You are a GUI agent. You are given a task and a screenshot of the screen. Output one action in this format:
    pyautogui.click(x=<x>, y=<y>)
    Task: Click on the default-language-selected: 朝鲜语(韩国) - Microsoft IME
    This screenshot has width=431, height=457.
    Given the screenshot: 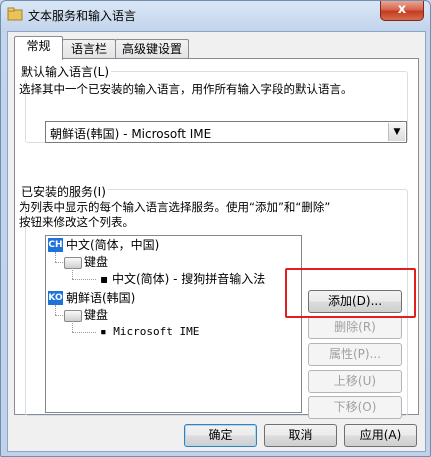 What is the action you would take?
    pyautogui.click(x=131, y=134)
    